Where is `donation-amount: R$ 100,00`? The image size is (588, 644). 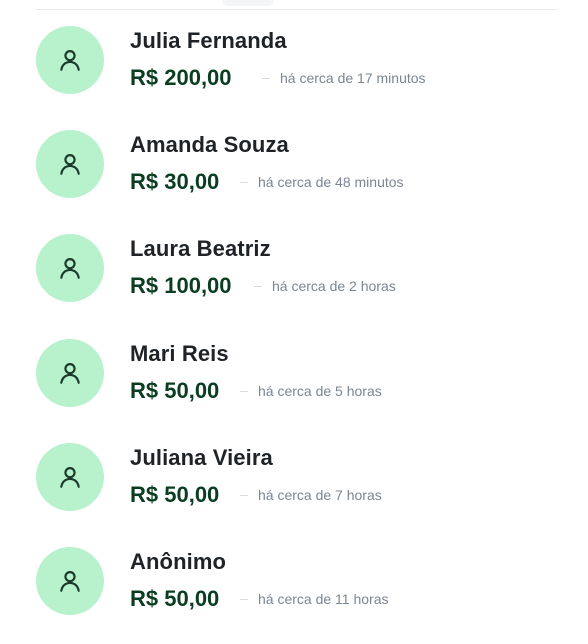 donation-amount: R$ 100,00 is located at coordinates (181, 285).